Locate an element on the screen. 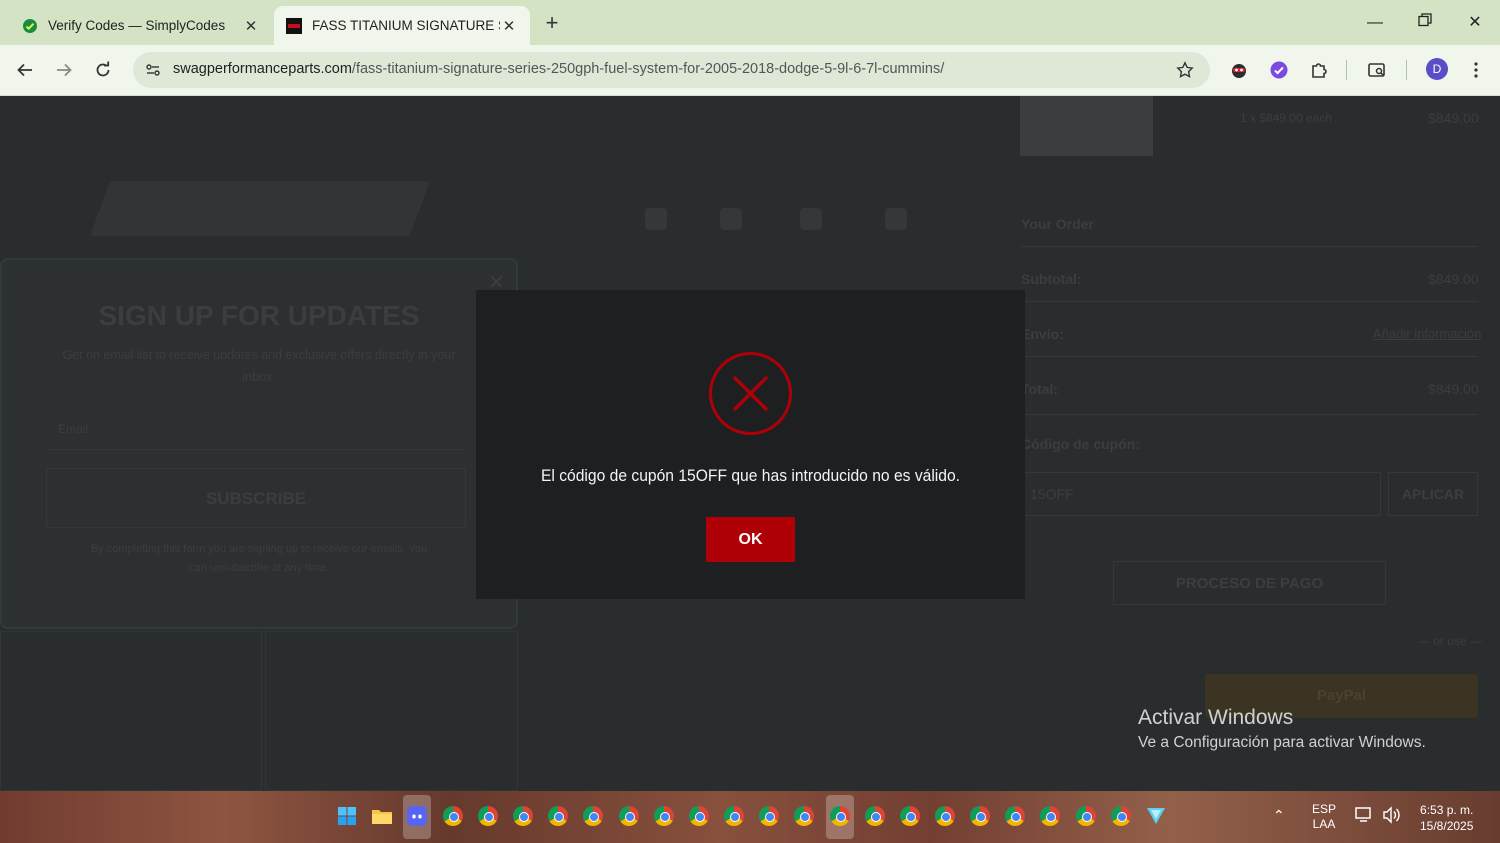 The width and height of the screenshot is (1500, 843). discord-icon is located at coordinates (417, 816).